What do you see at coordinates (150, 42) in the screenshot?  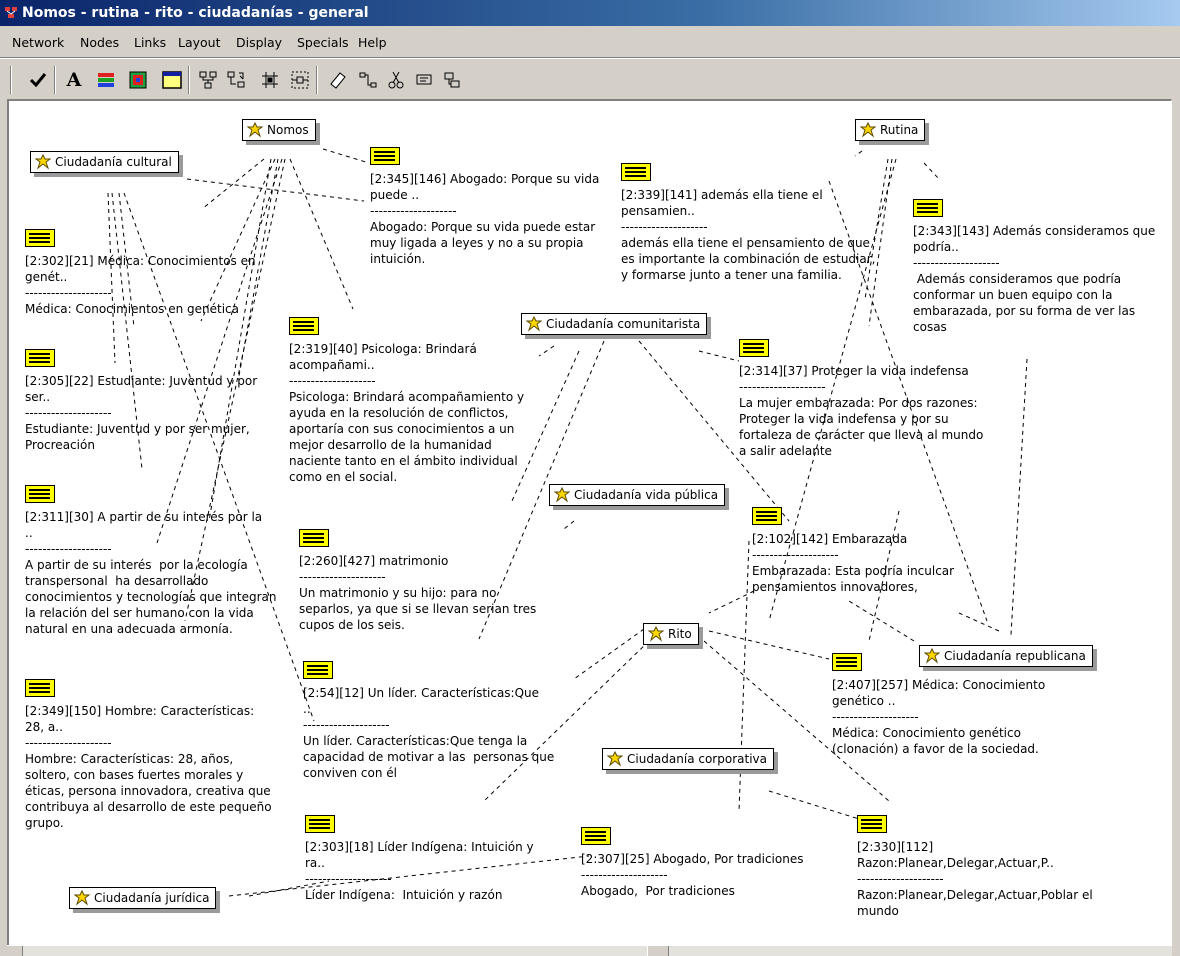 I see `menu-links: Links` at bounding box center [150, 42].